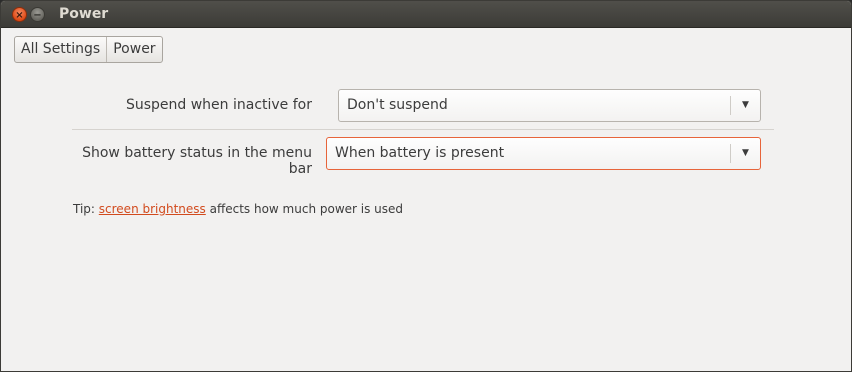 The width and height of the screenshot is (852, 372). What do you see at coordinates (152, 209) in the screenshot?
I see `screen-brightness-link: screen brightness` at bounding box center [152, 209].